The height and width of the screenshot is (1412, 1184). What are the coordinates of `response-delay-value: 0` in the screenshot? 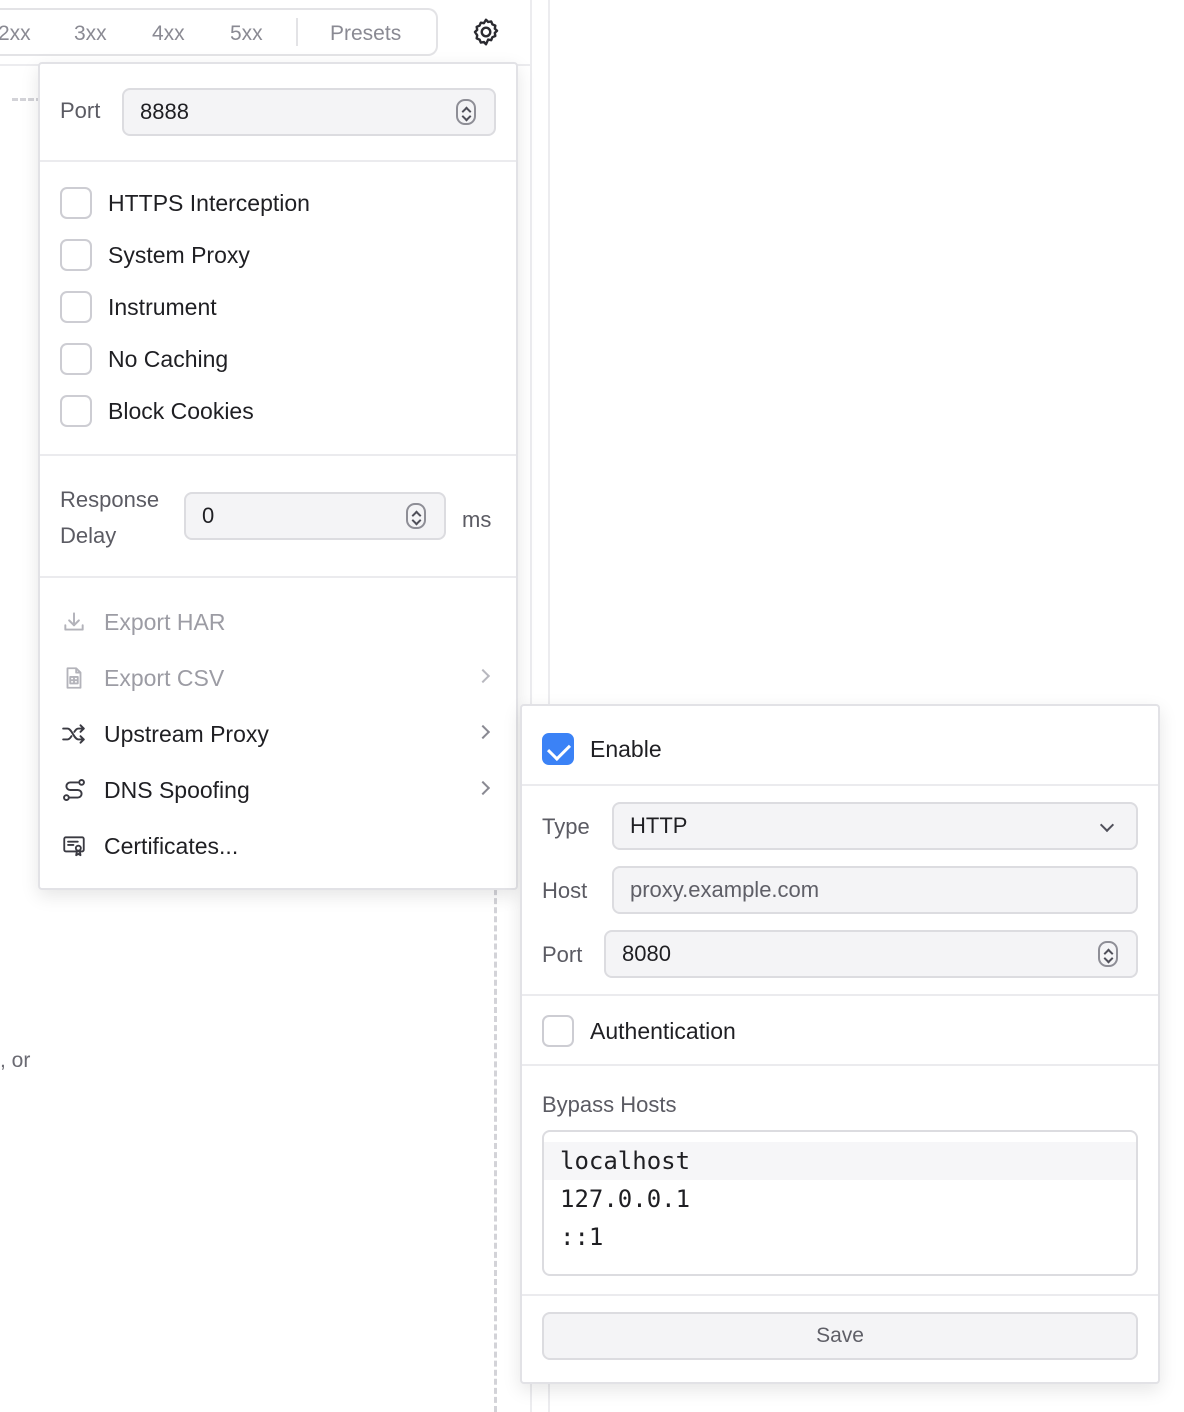 It's located at (208, 515).